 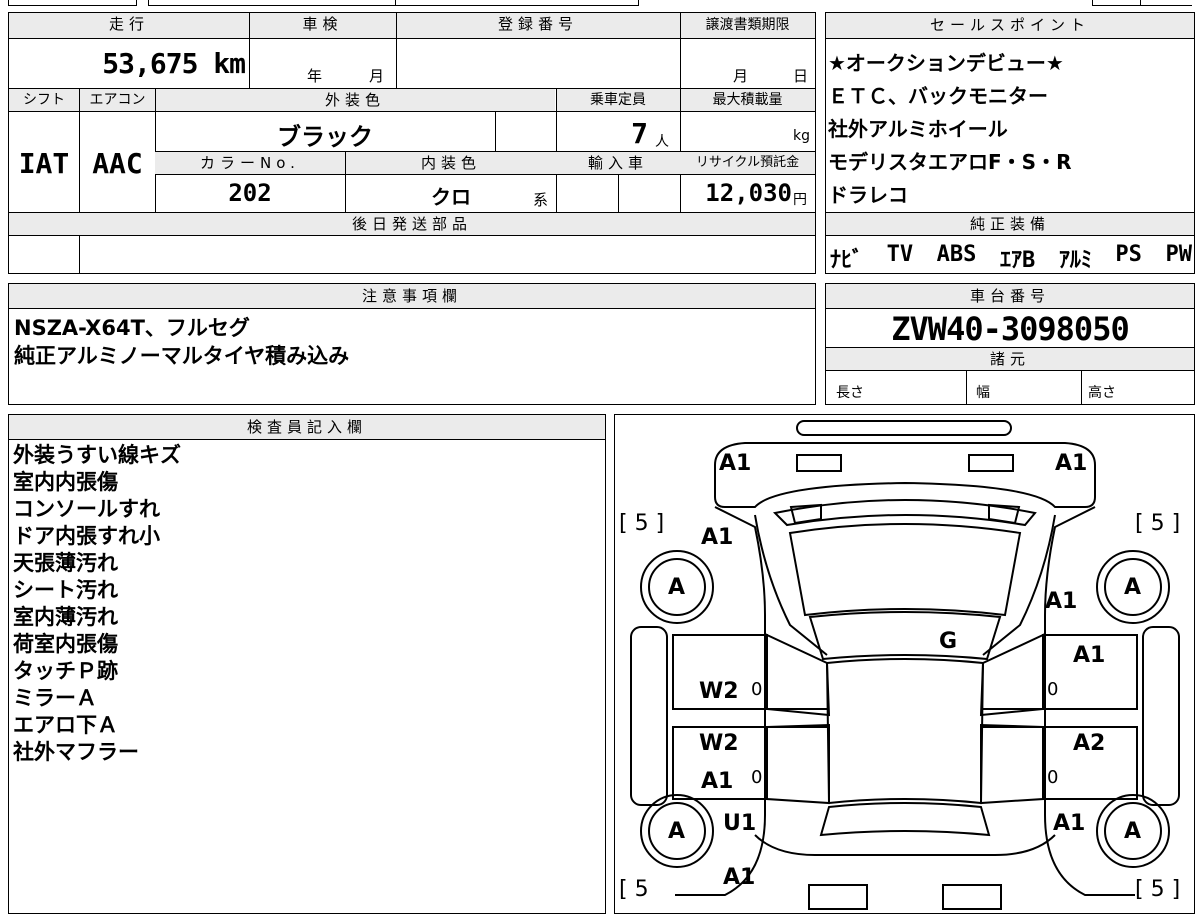 What do you see at coordinates (618, 100) in the screenshot?
I see `capacity-label: 乗車定員` at bounding box center [618, 100].